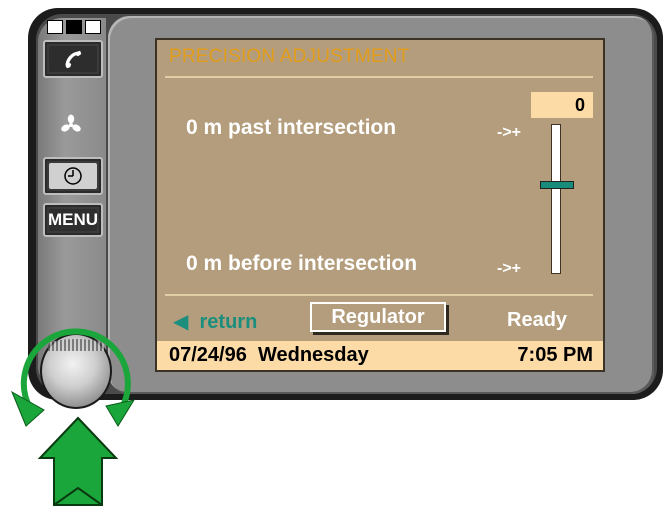  I want to click on gesture-overlay, so click(73, 417).